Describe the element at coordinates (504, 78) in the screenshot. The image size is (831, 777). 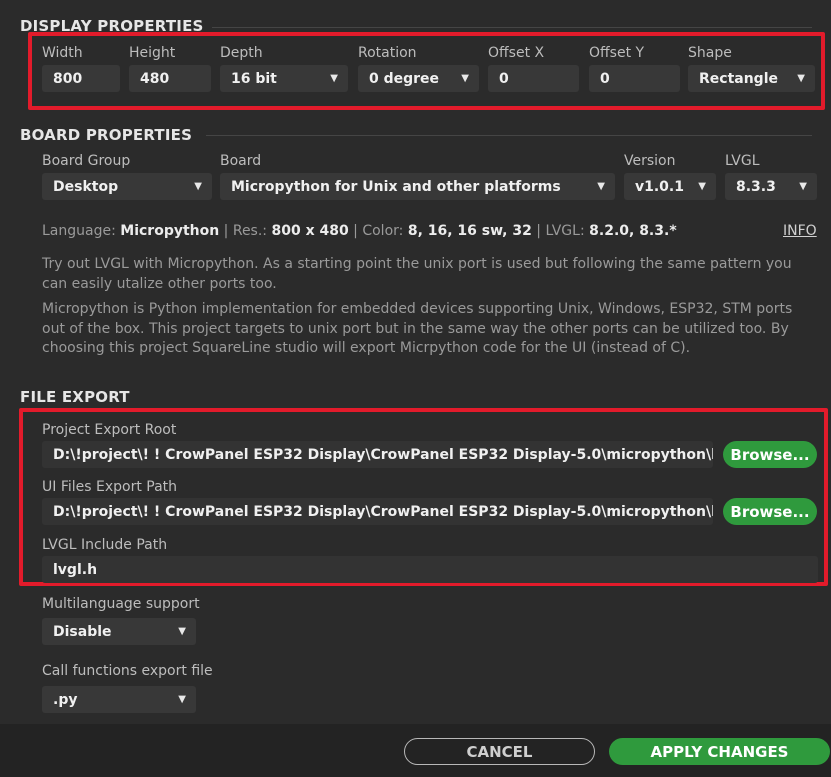
I see `offset-x-value: 0` at that location.